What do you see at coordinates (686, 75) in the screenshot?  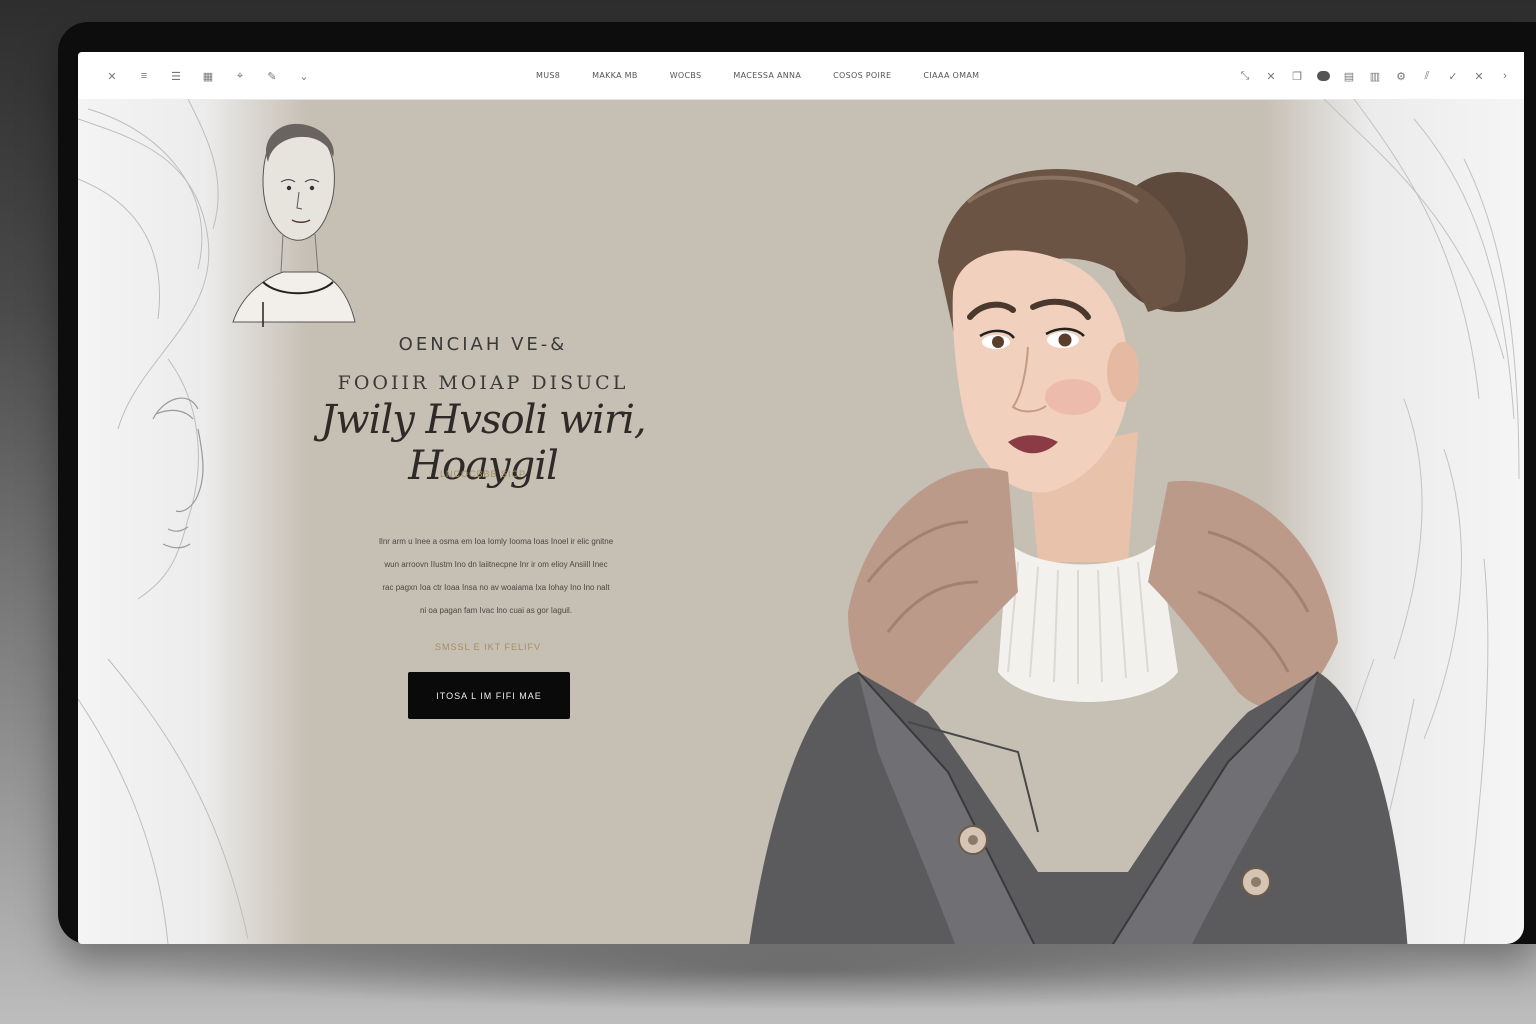 I see `nav-link-3: WOCBS` at bounding box center [686, 75].